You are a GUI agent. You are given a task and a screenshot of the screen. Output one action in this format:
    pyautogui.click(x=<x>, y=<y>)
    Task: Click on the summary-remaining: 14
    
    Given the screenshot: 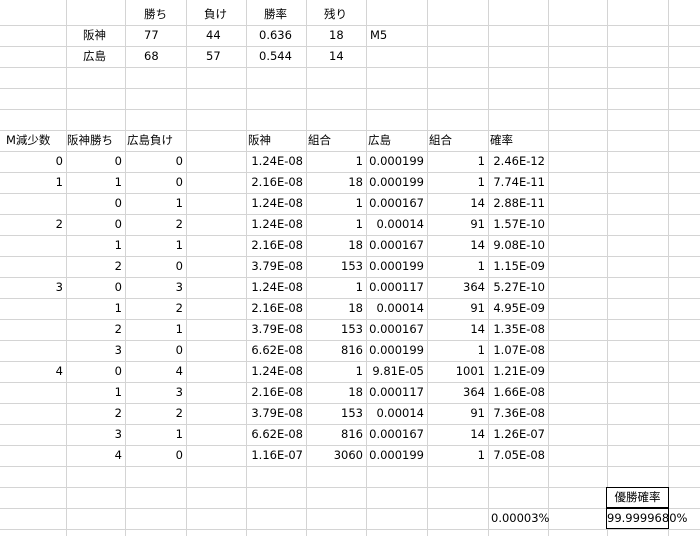 What is the action you would take?
    pyautogui.click(x=356, y=56)
    